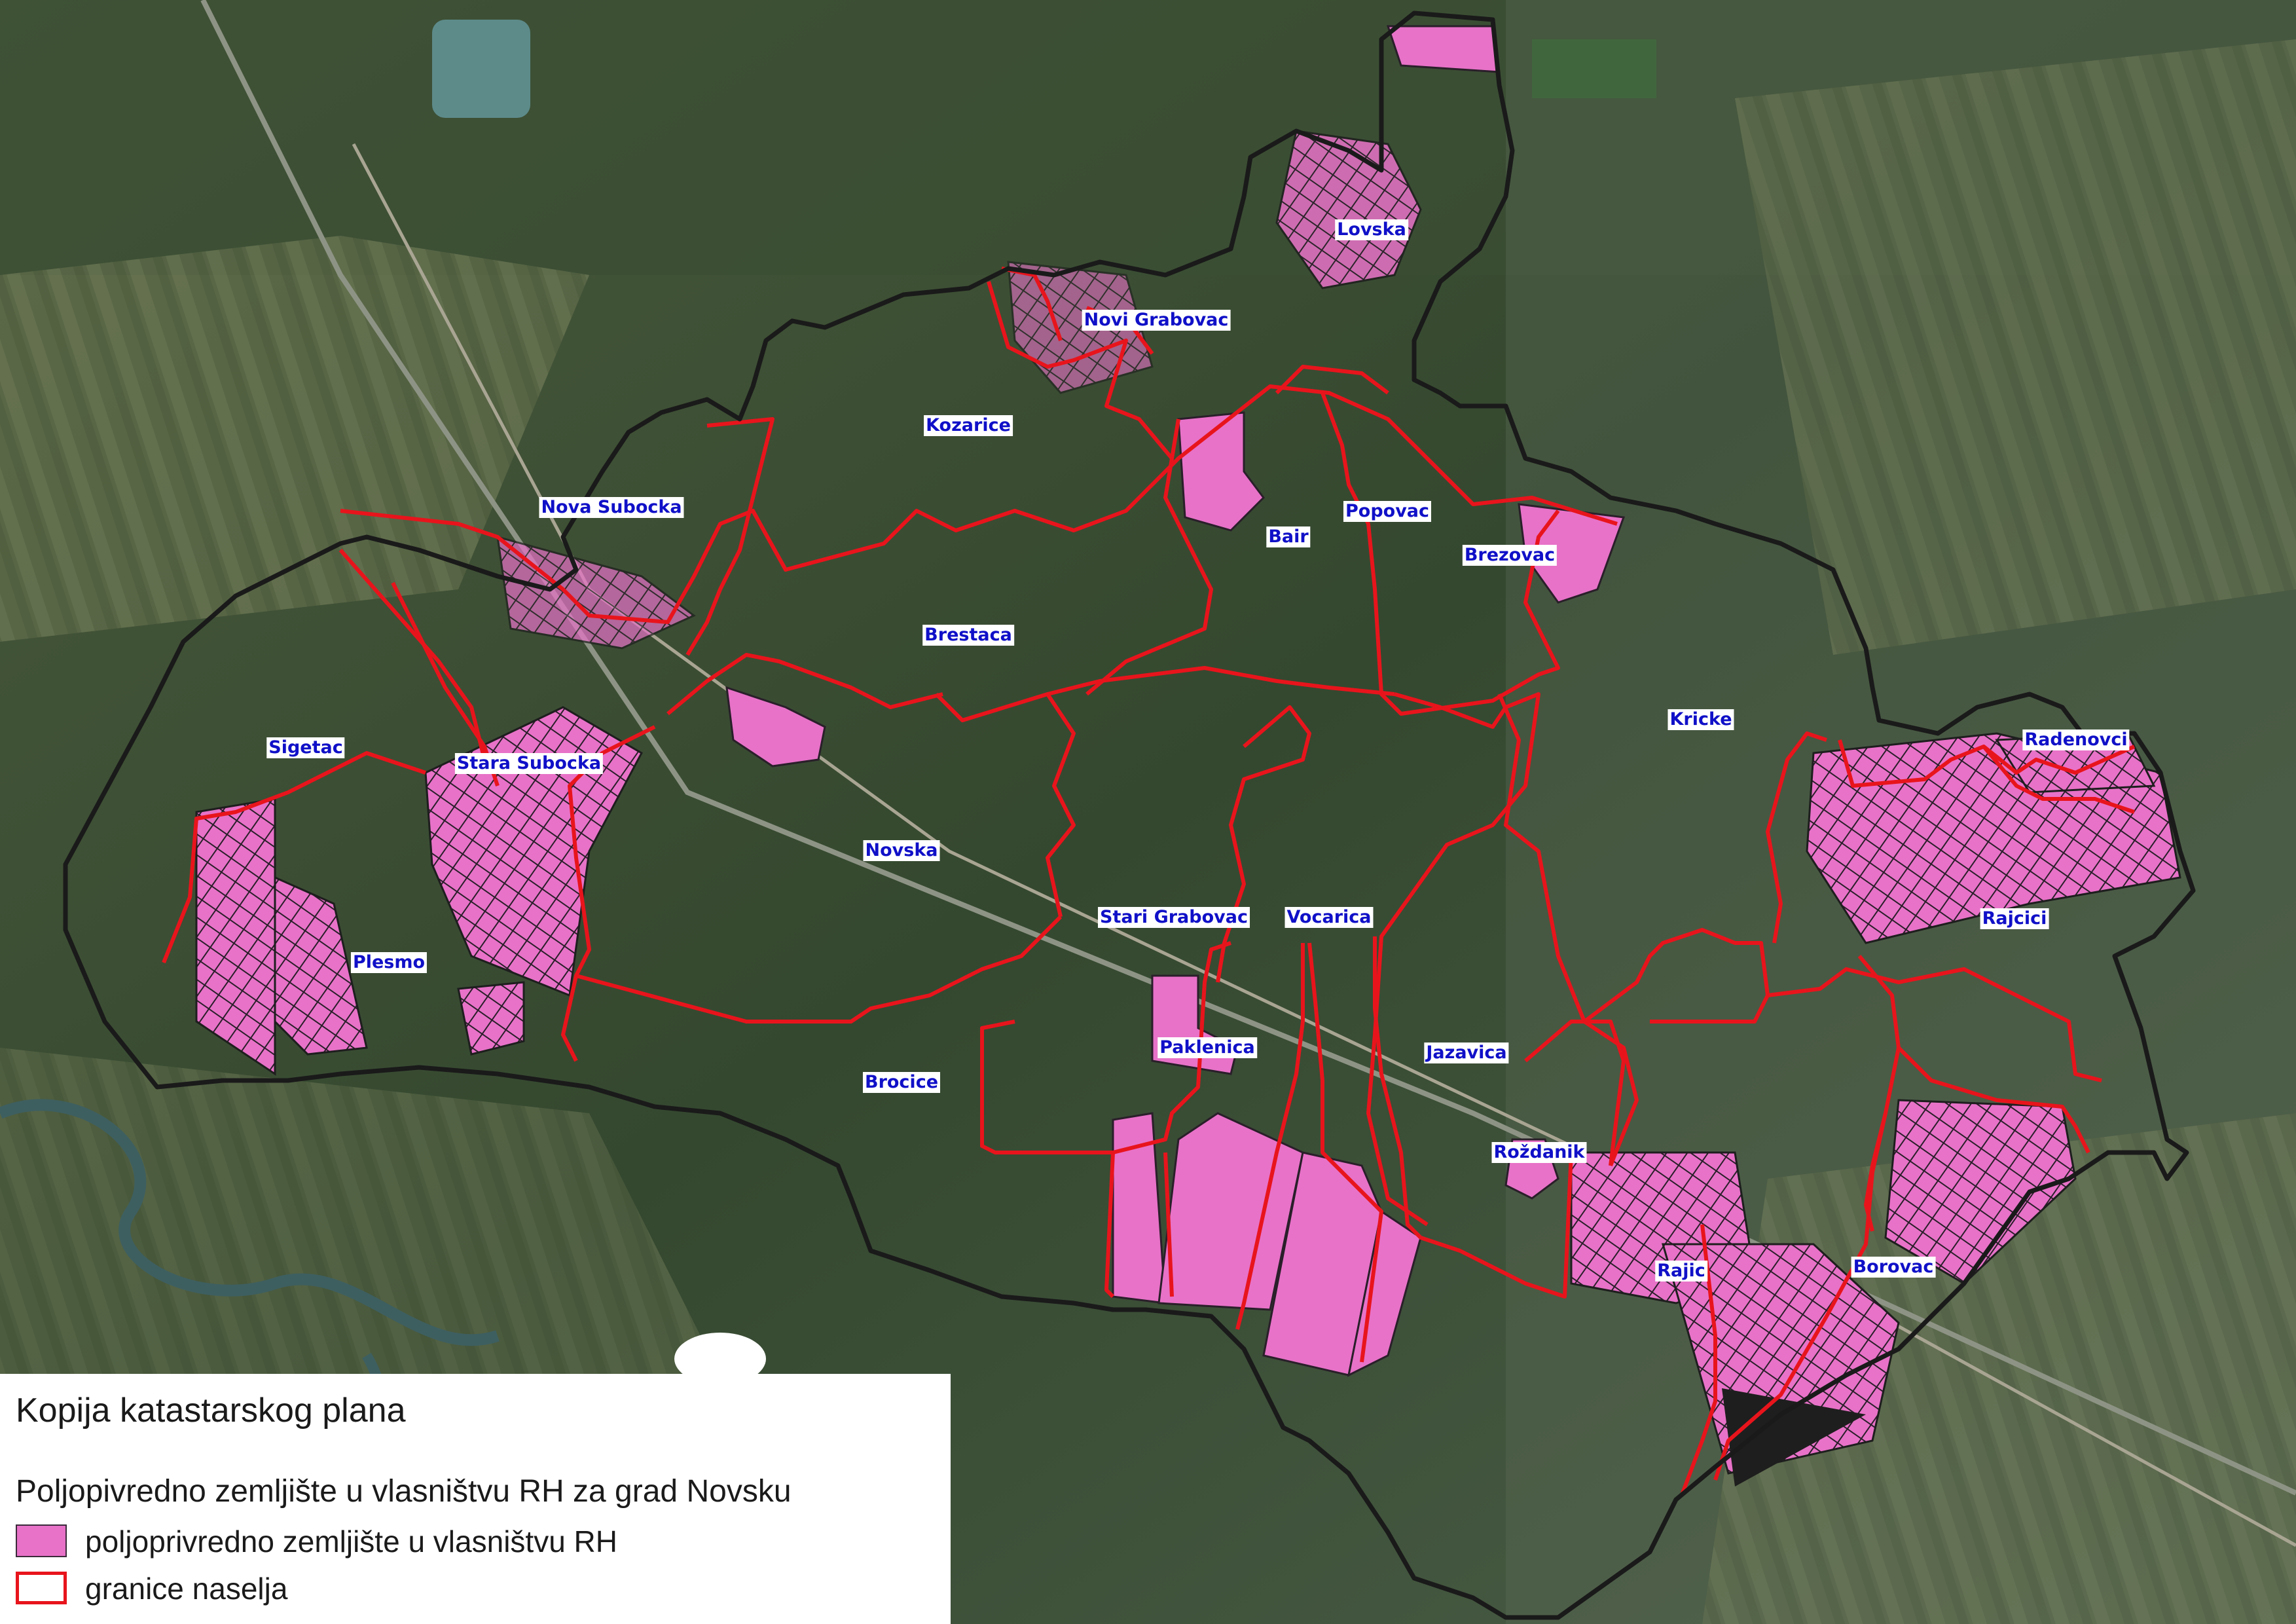 This screenshot has height=1624, width=2296. What do you see at coordinates (1893, 1267) in the screenshot?
I see `place-label-borovac: Borovac` at bounding box center [1893, 1267].